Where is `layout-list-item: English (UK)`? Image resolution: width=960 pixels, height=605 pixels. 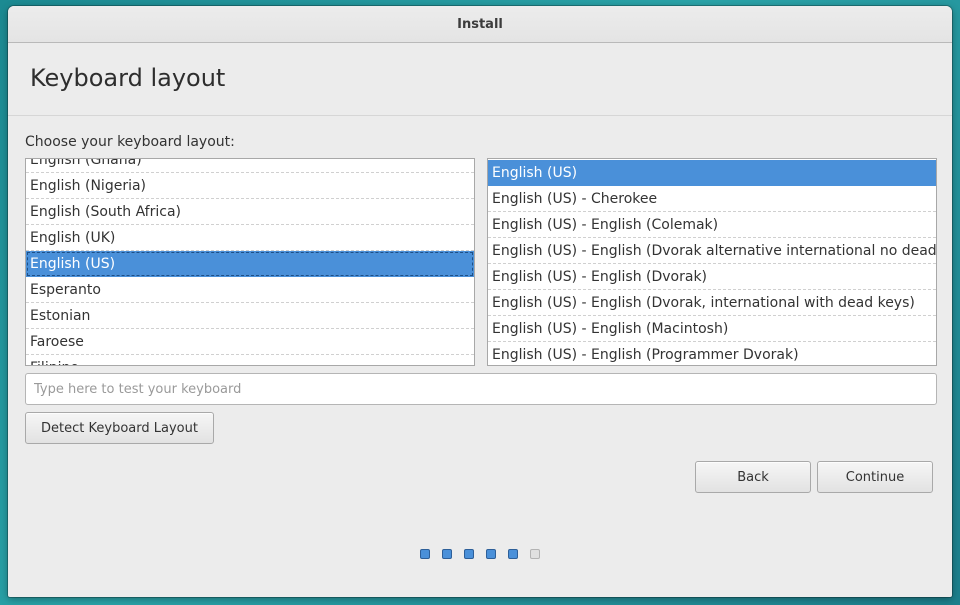
layout-list-item: English (UK) is located at coordinates (250, 238).